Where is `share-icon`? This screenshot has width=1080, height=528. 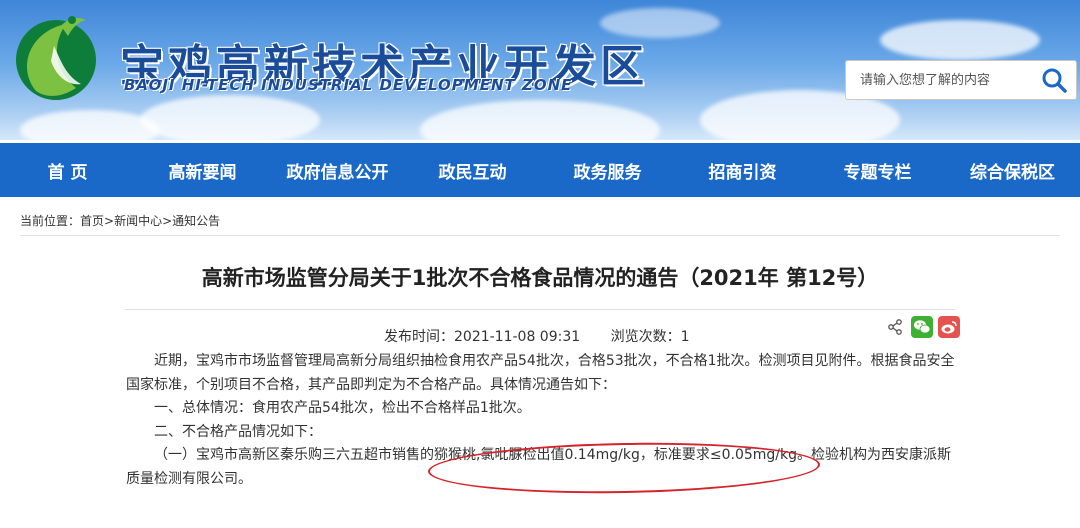
share-icon is located at coordinates (895, 327).